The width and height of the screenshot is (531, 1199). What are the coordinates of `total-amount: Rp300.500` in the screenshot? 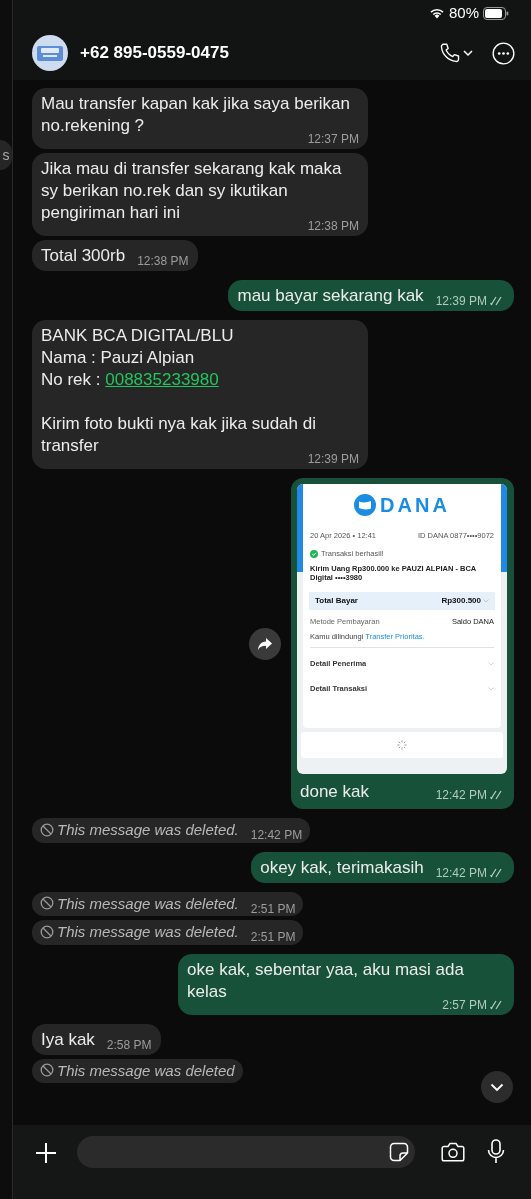 It's located at (461, 600).